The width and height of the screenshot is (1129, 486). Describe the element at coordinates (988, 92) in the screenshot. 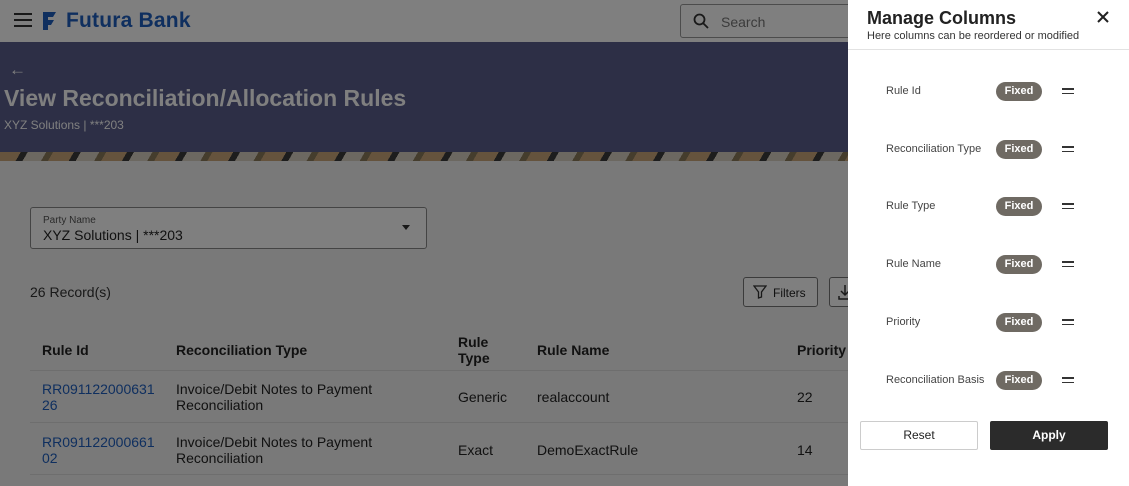

I see `column-row-rule-id: Rule Id Fixed` at that location.